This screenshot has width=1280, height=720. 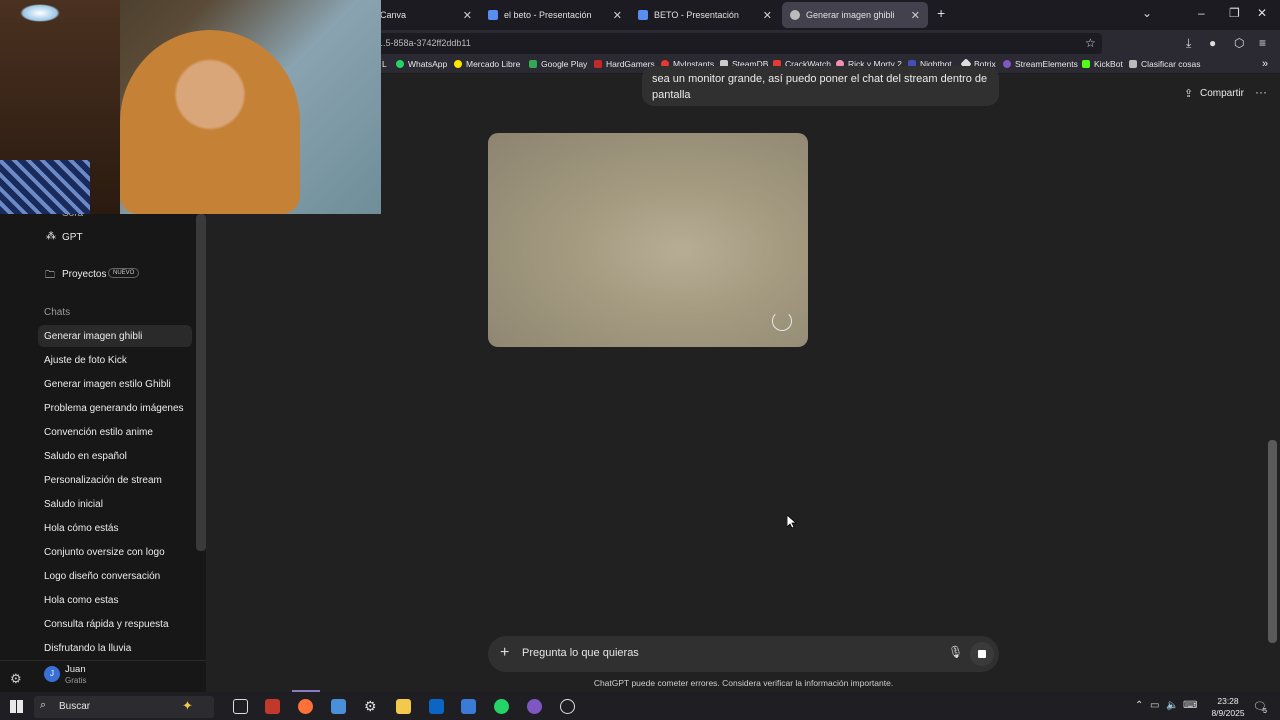 I want to click on bookmark-whatsapp: WhatsApp, so click(x=421, y=64).